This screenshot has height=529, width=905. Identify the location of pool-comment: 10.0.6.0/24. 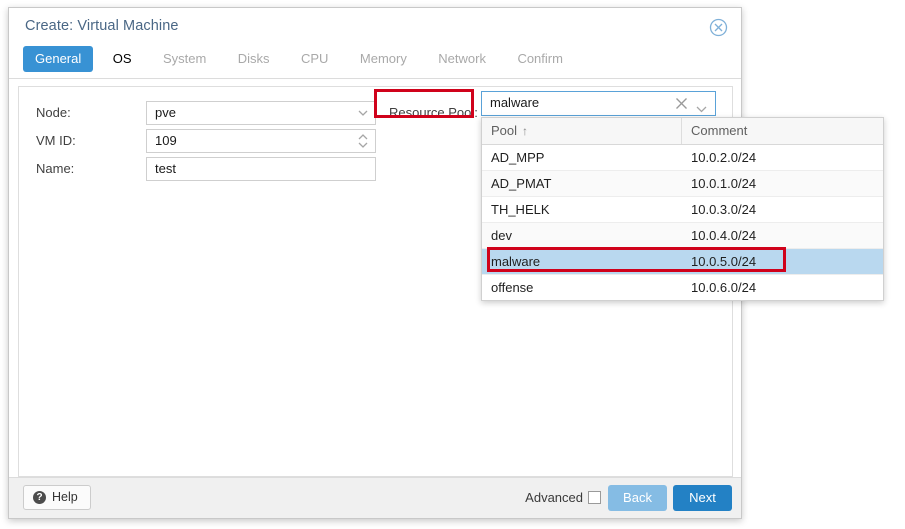
(724, 287).